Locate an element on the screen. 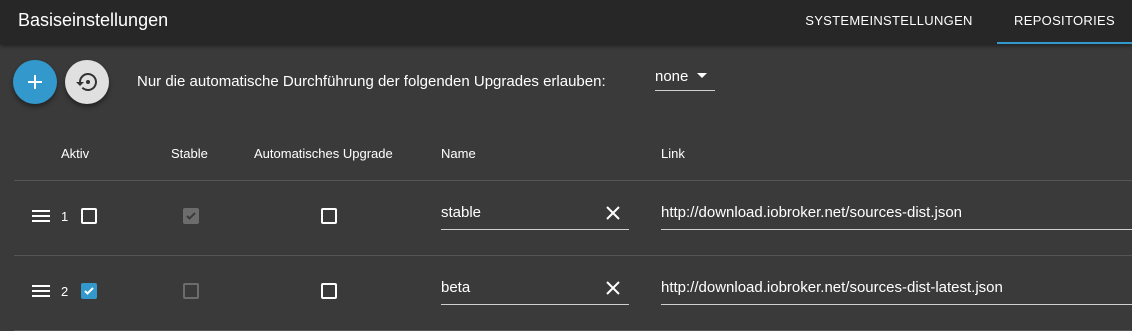 This screenshot has height=331, width=1132. column-header-link: Link is located at coordinates (673, 153).